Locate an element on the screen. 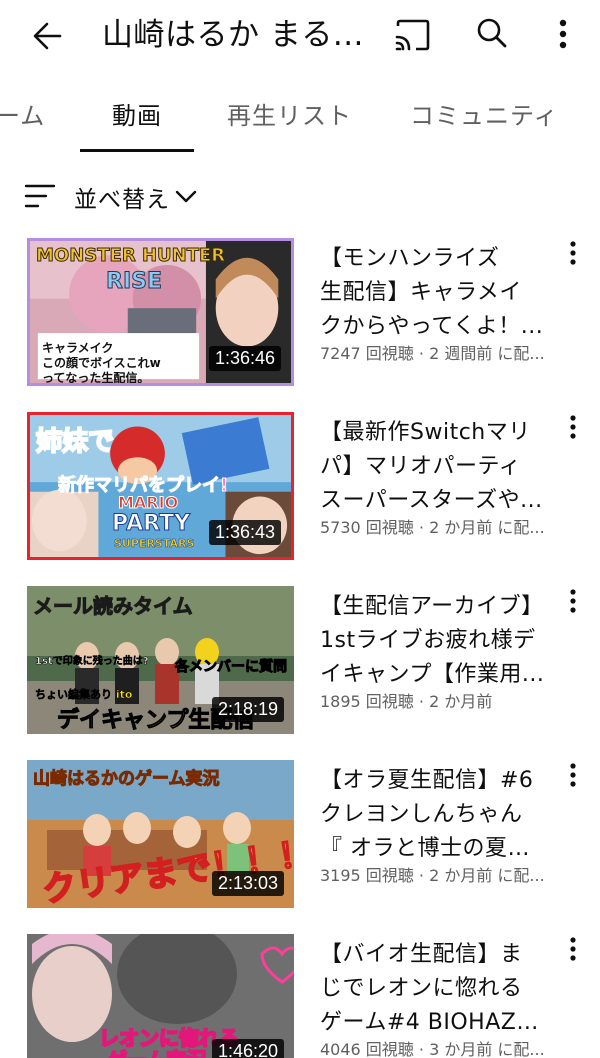 This screenshot has height=1058, width=600. active-tab-indicator is located at coordinates (137, 150).